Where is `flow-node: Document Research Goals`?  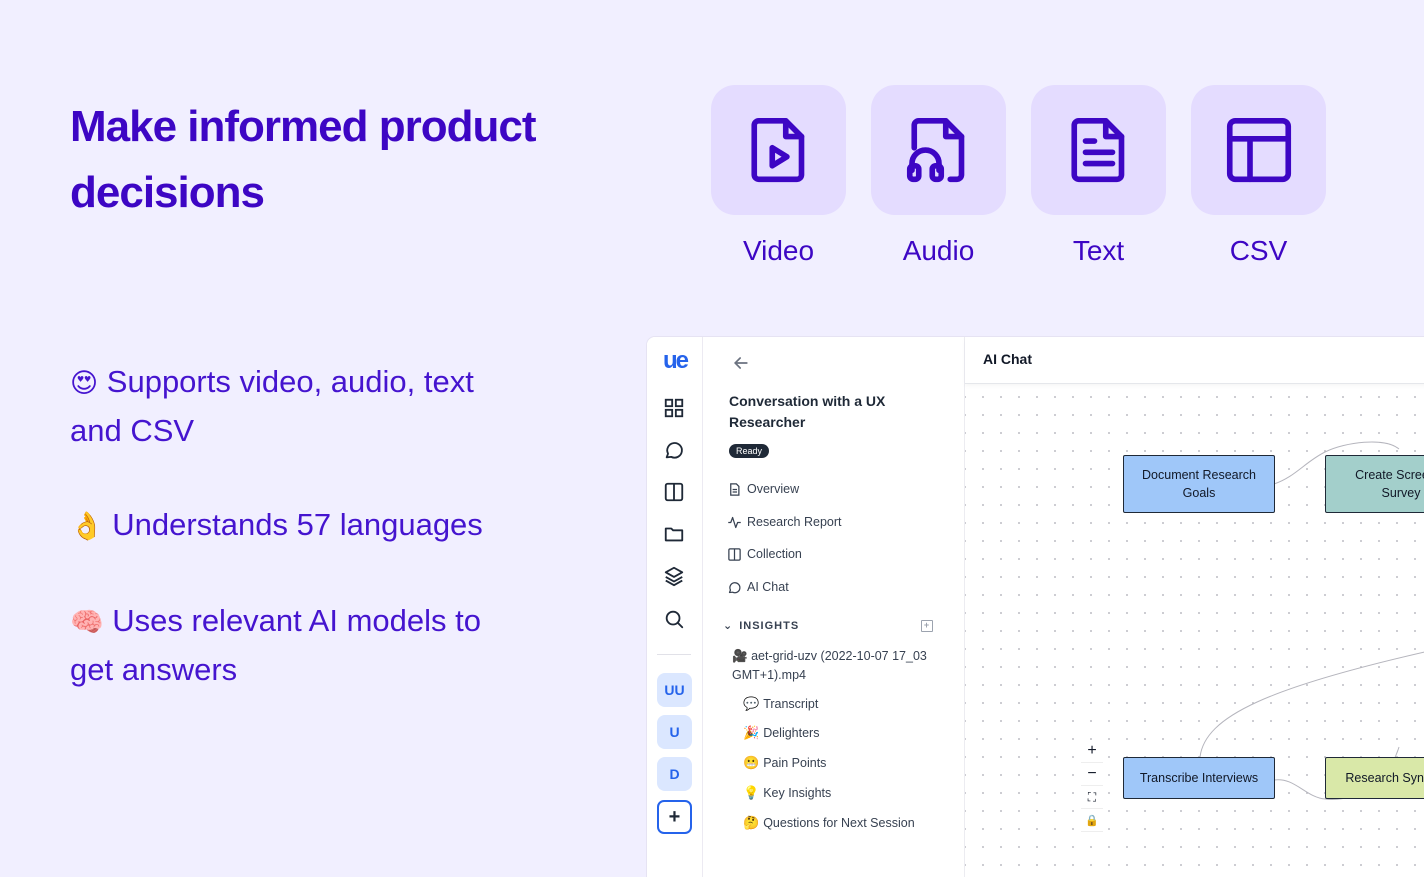 flow-node: Document Research Goals is located at coordinates (1199, 484).